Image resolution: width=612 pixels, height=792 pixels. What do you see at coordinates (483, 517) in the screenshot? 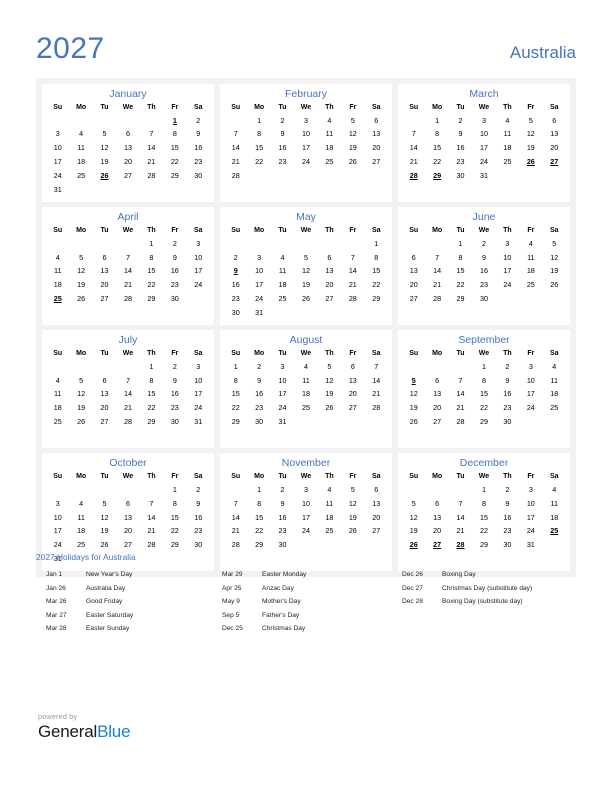
I see `day-cell: 15` at bounding box center [483, 517].